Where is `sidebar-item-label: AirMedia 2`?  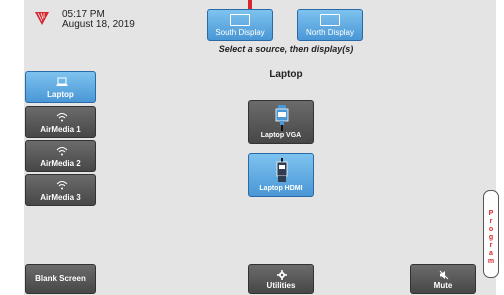
sidebar-item-label: AirMedia 2 is located at coordinates (60, 163).